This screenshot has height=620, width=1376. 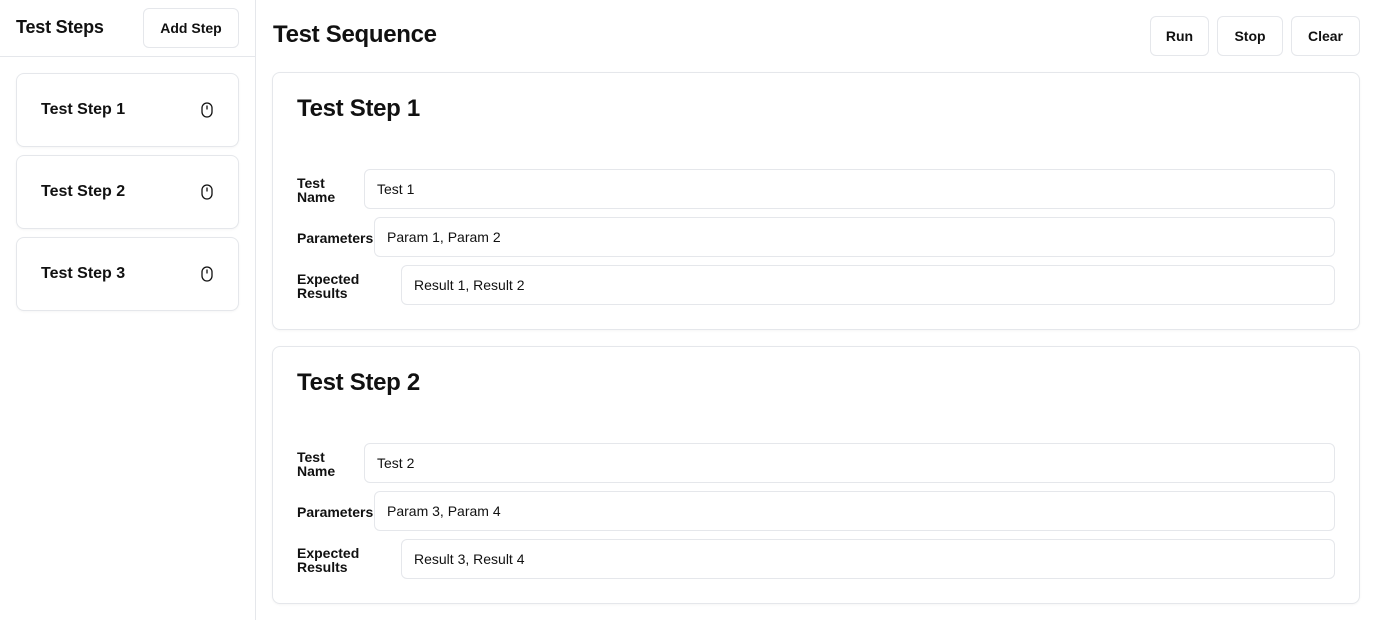 What do you see at coordinates (1179, 36) in the screenshot?
I see `run-button: Run` at bounding box center [1179, 36].